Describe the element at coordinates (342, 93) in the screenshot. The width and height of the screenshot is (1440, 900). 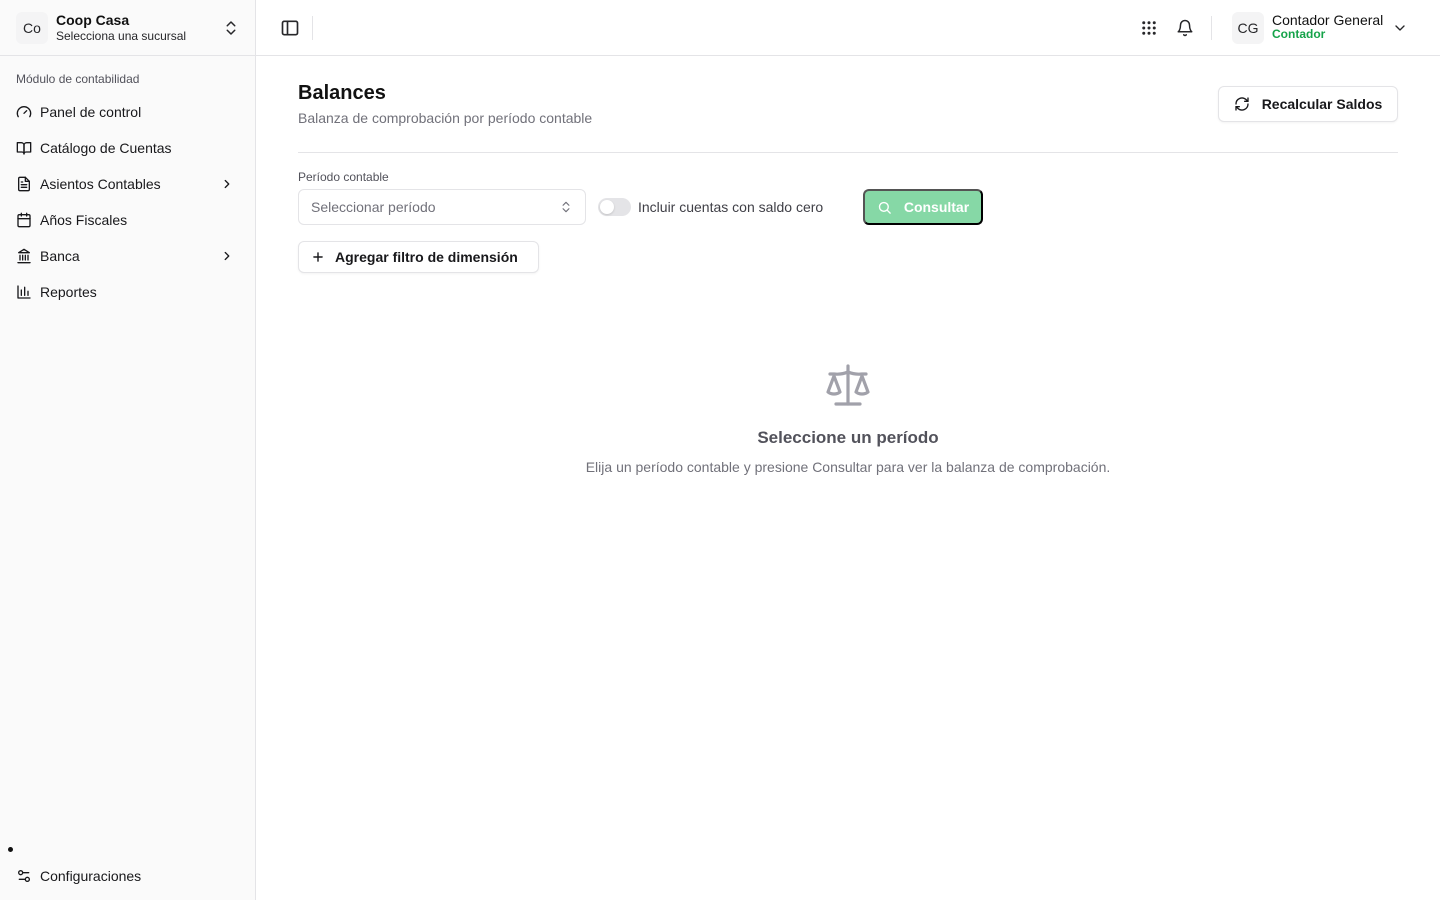
I see `page-title: Balances` at that location.